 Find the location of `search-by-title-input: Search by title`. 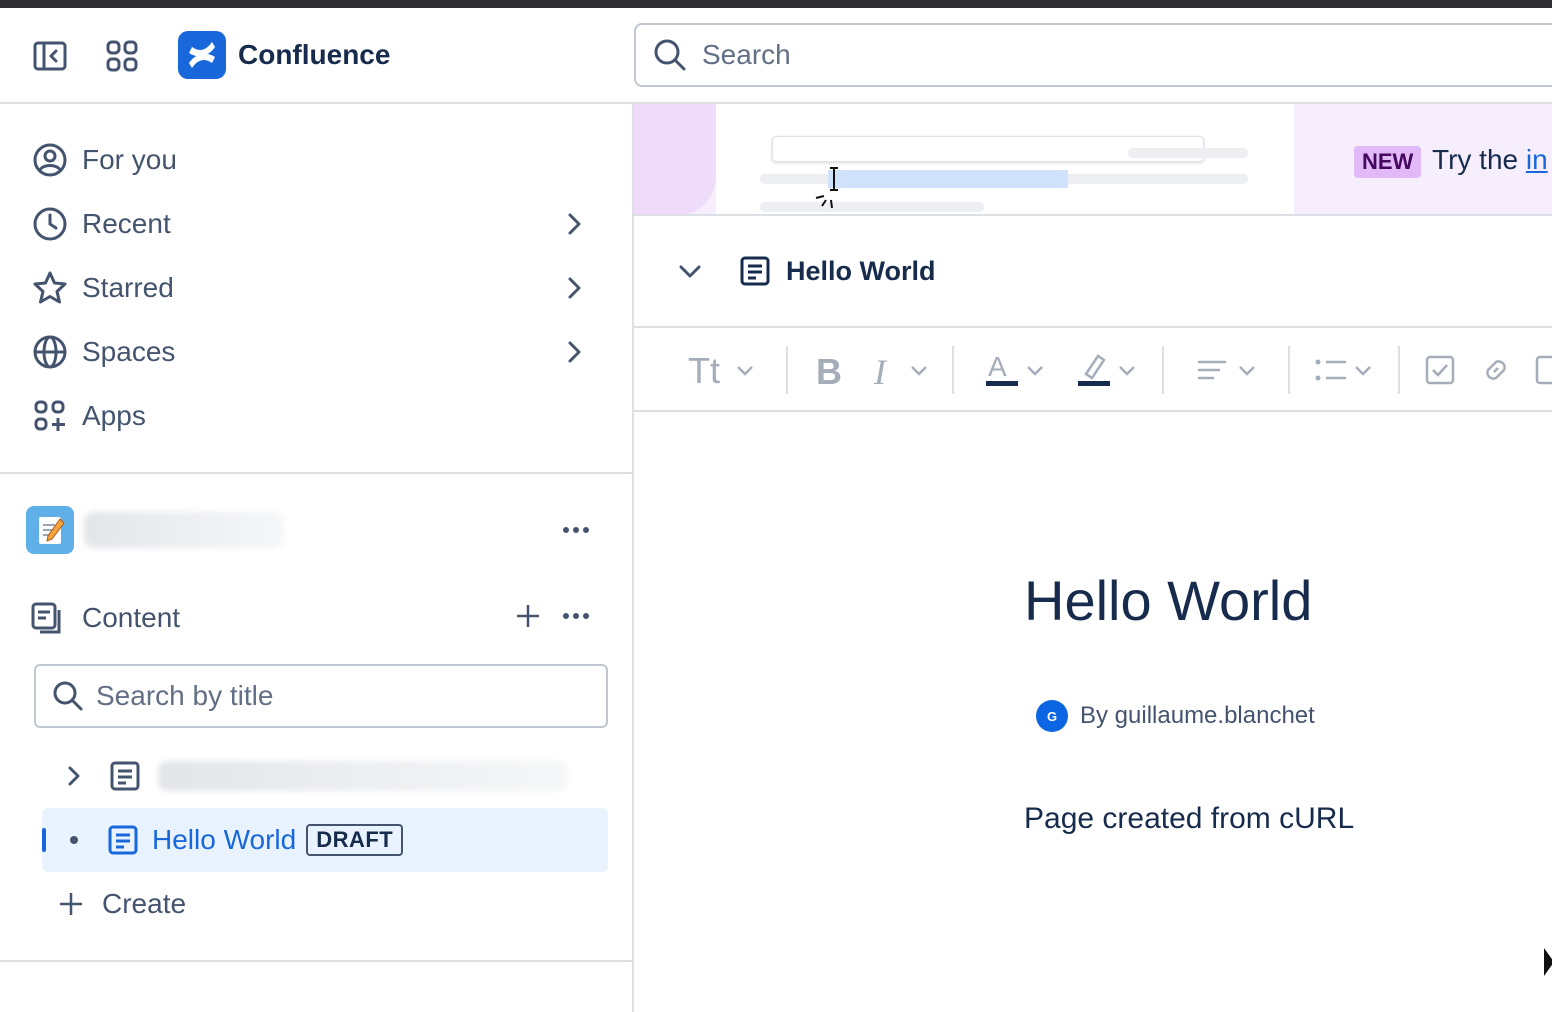

search-by-title-input: Search by title is located at coordinates (321, 696).